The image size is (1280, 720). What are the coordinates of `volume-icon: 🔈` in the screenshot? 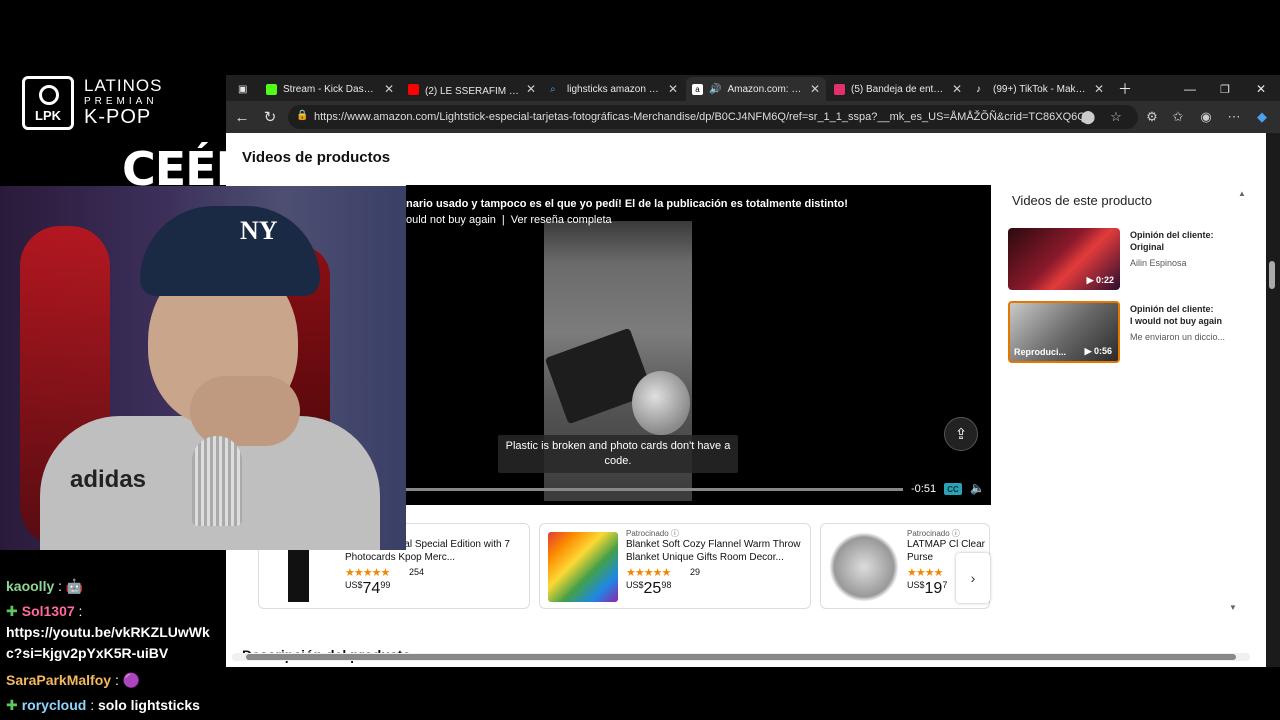 It's located at (977, 488).